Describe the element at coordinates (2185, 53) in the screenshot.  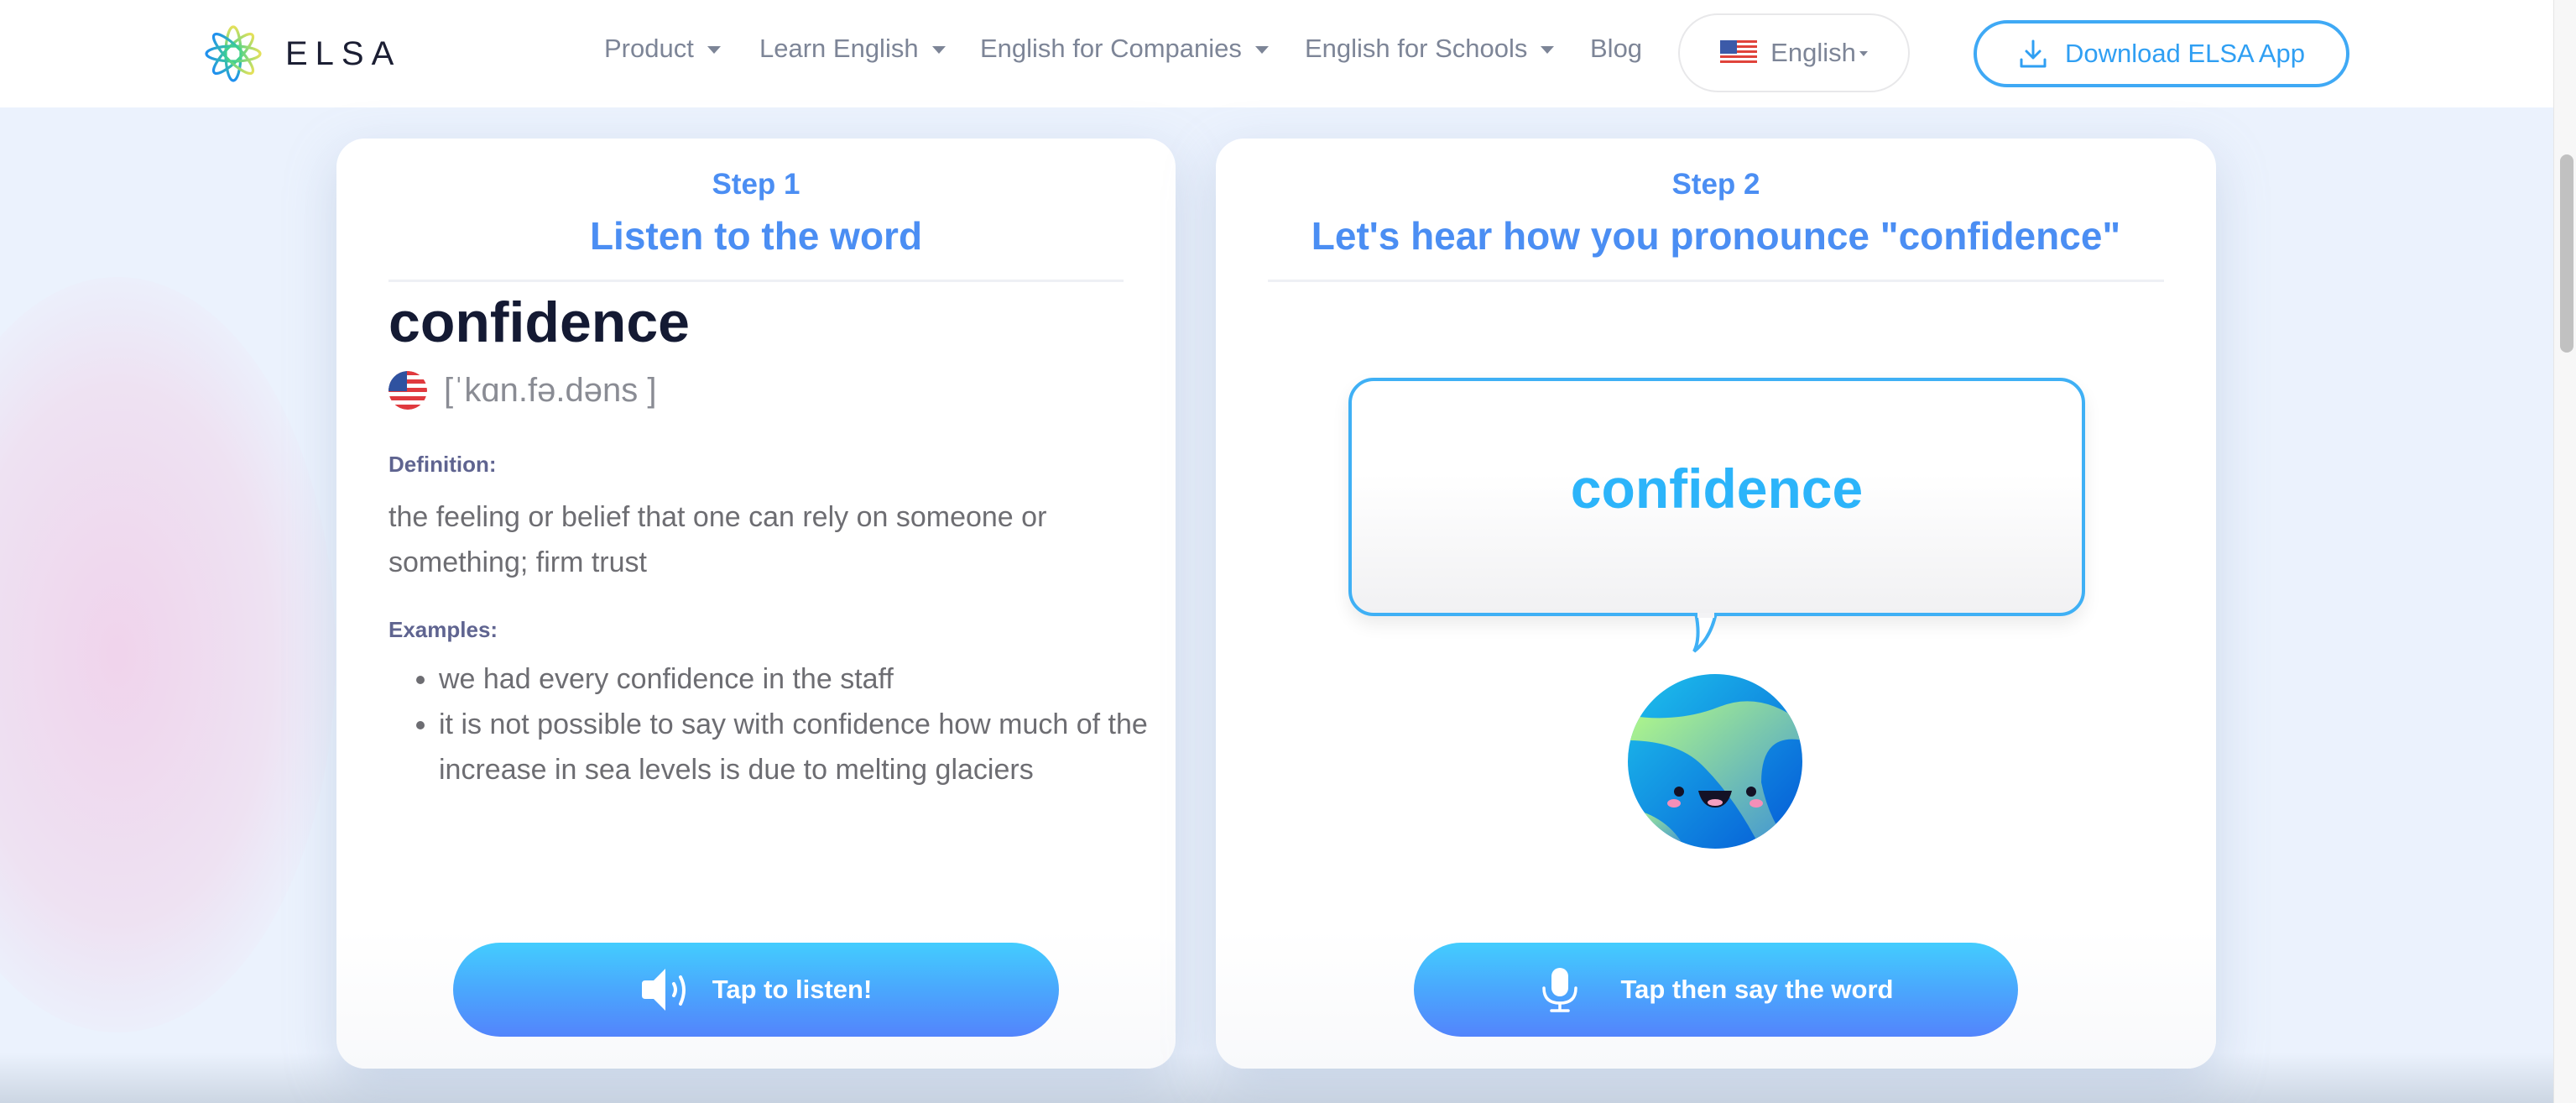
I see `download-label: Download ELSA App` at that location.